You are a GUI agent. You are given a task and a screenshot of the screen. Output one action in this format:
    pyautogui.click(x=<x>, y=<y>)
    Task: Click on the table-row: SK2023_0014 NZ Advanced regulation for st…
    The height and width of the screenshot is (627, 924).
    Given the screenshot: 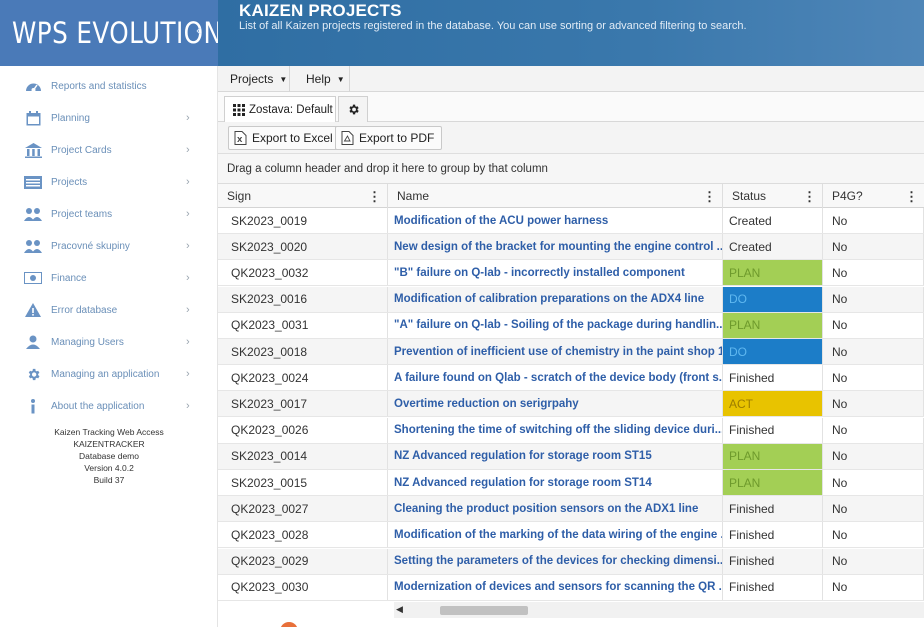 What is the action you would take?
    pyautogui.click(x=571, y=456)
    